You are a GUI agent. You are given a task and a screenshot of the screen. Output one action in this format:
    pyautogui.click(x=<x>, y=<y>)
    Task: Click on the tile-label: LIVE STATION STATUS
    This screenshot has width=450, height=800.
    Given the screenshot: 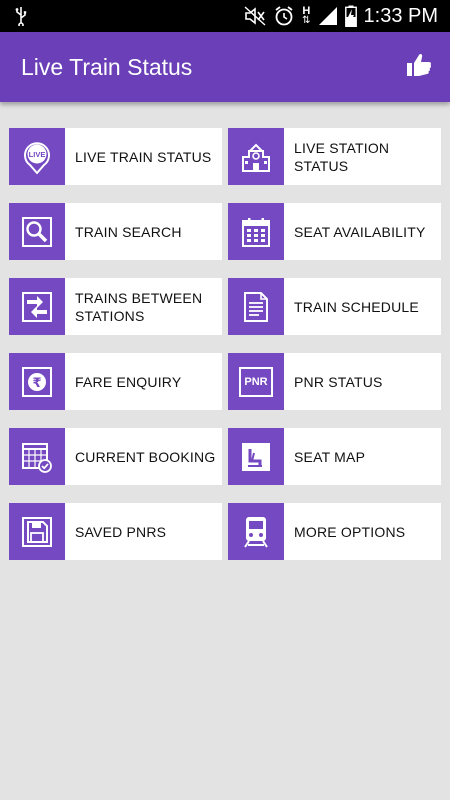 What is the action you would take?
    pyautogui.click(x=342, y=156)
    